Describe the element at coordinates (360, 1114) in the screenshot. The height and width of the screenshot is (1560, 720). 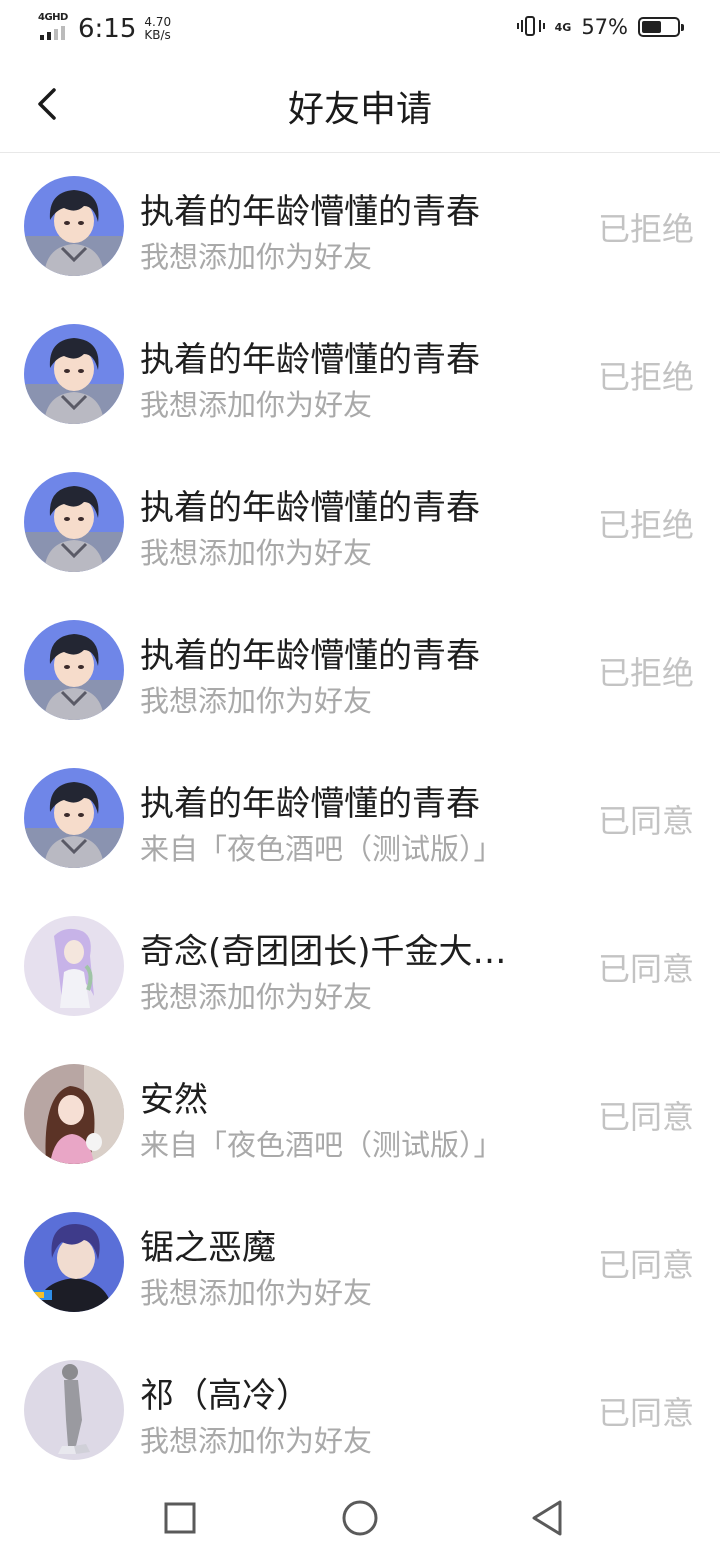
I see `list-item: 安然 来自「夜色酒吧（测试版）」 已同意` at that location.